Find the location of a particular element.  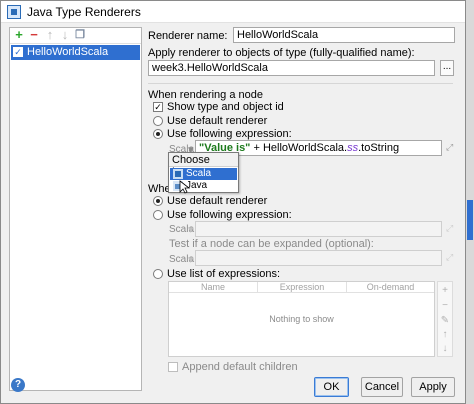

expand-expression-field is located at coordinates (318, 229).